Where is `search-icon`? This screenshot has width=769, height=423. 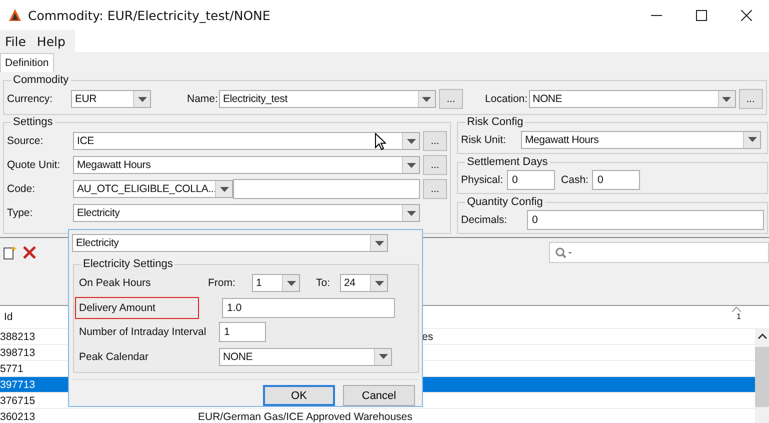
search-icon is located at coordinates (564, 252).